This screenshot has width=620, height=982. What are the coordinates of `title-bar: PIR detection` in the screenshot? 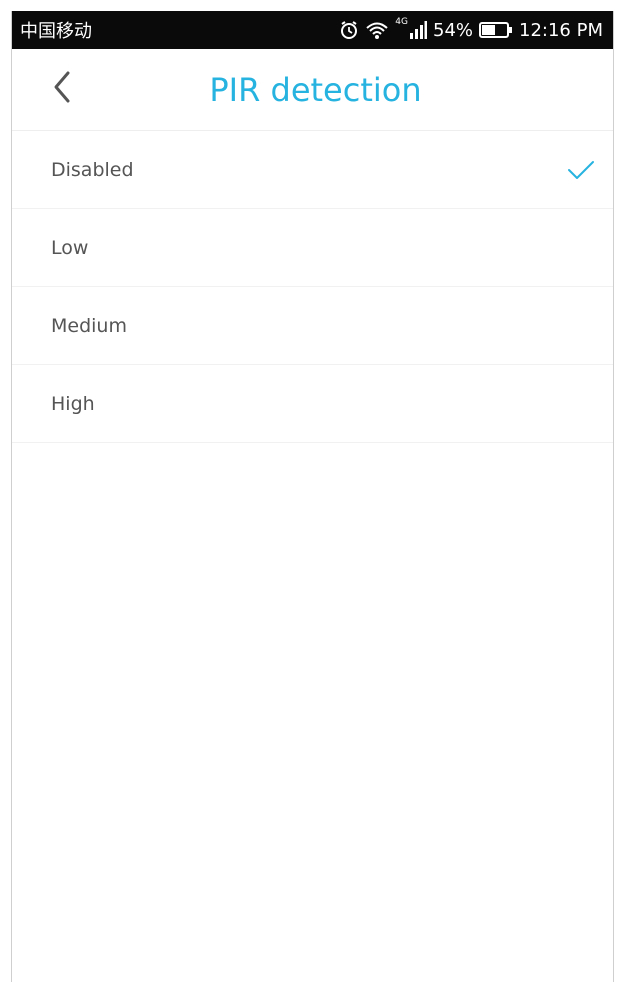 It's located at (312, 90).